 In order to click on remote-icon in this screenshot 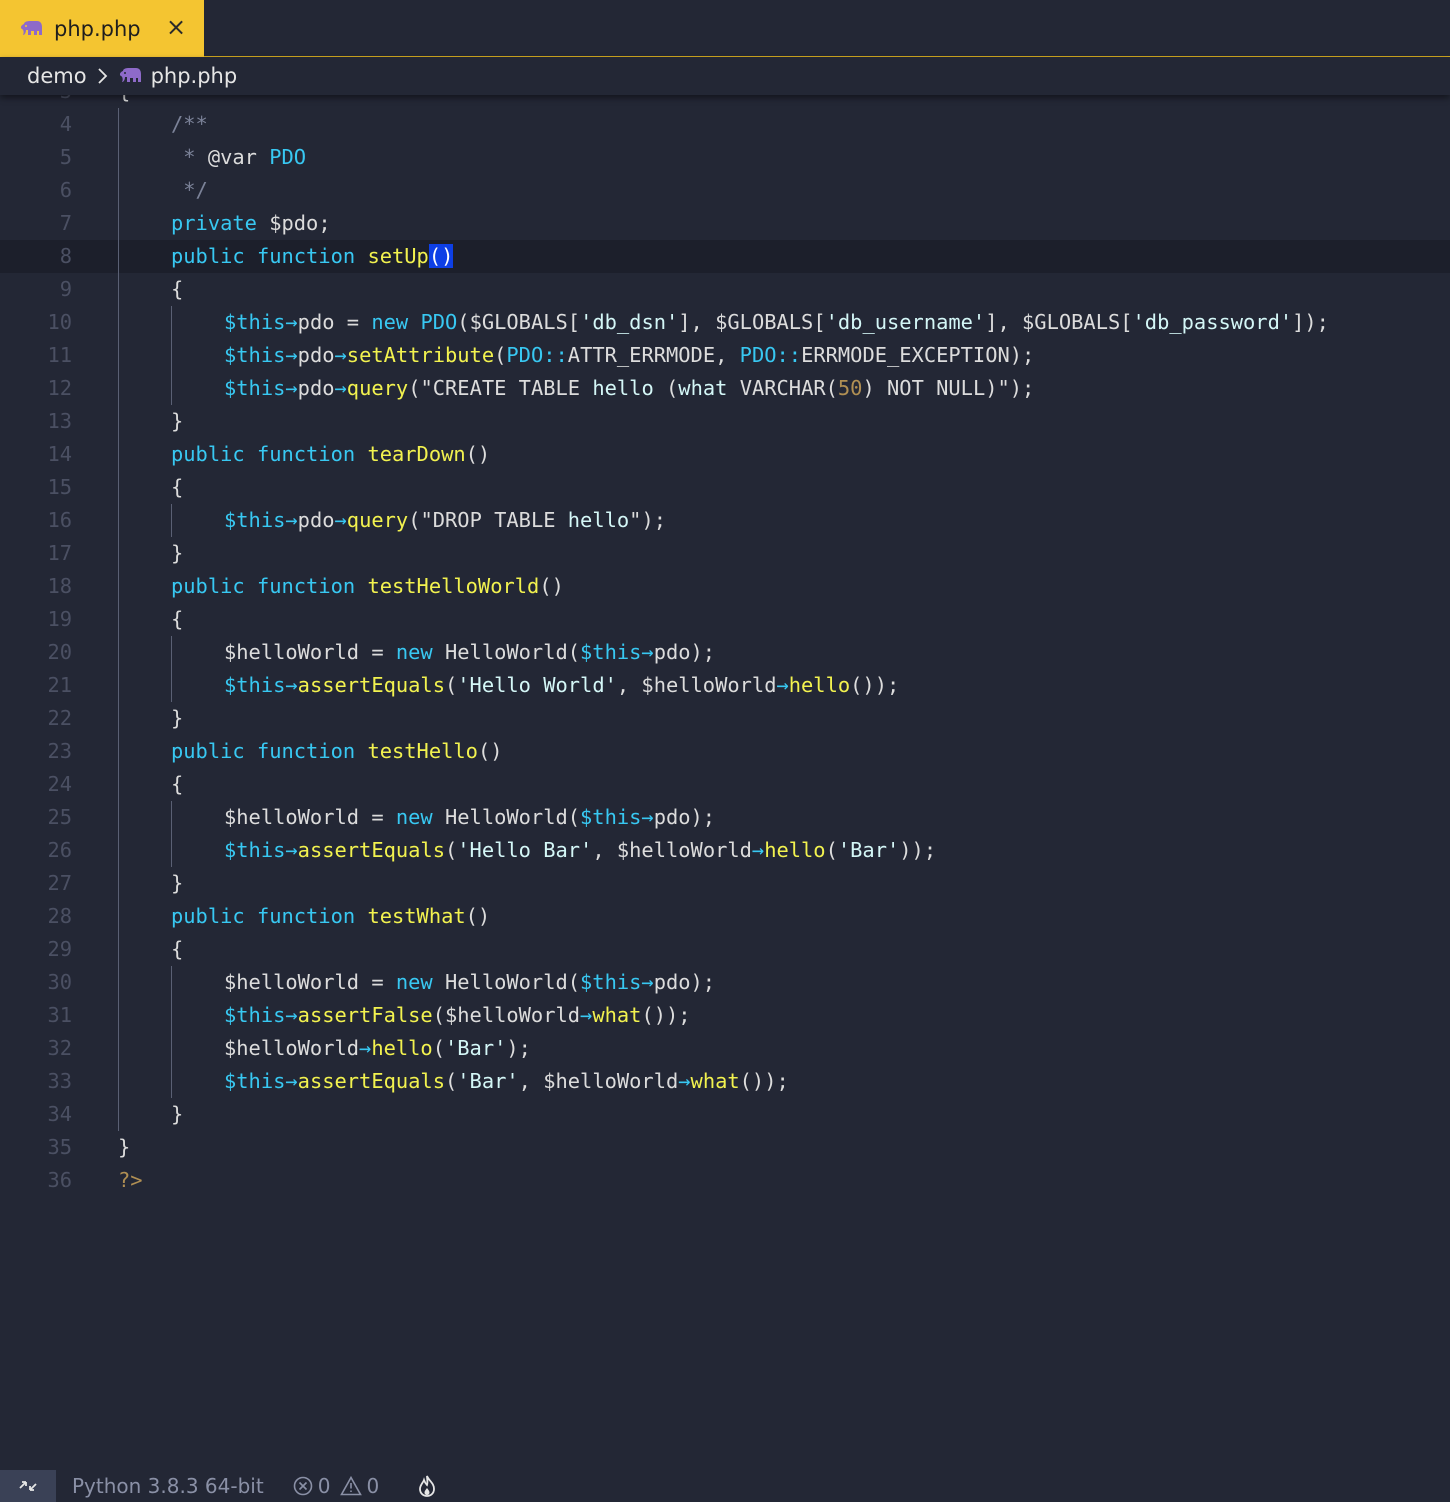, I will do `click(28, 1486)`.